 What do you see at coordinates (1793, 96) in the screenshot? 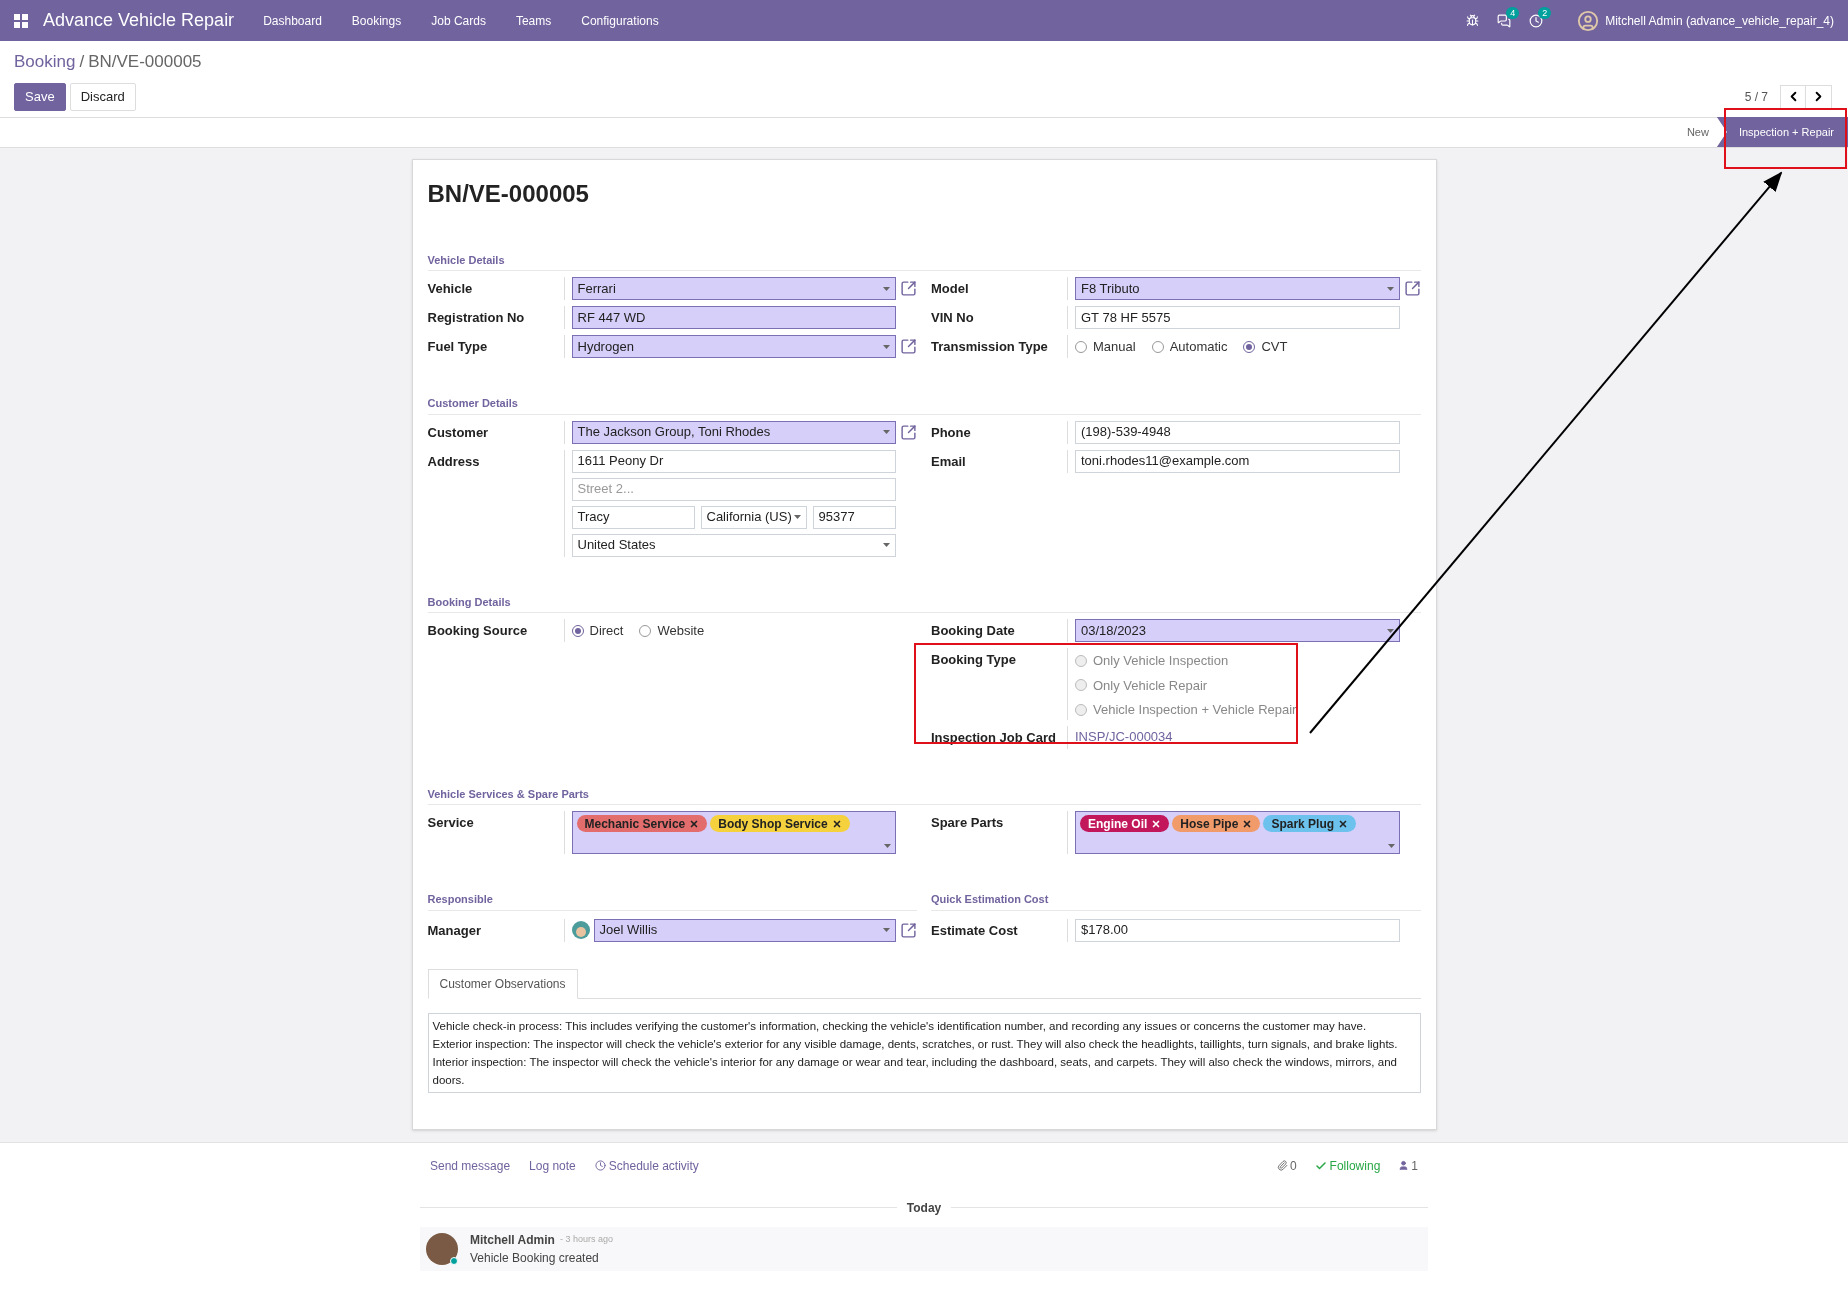
I see `previous-button` at bounding box center [1793, 96].